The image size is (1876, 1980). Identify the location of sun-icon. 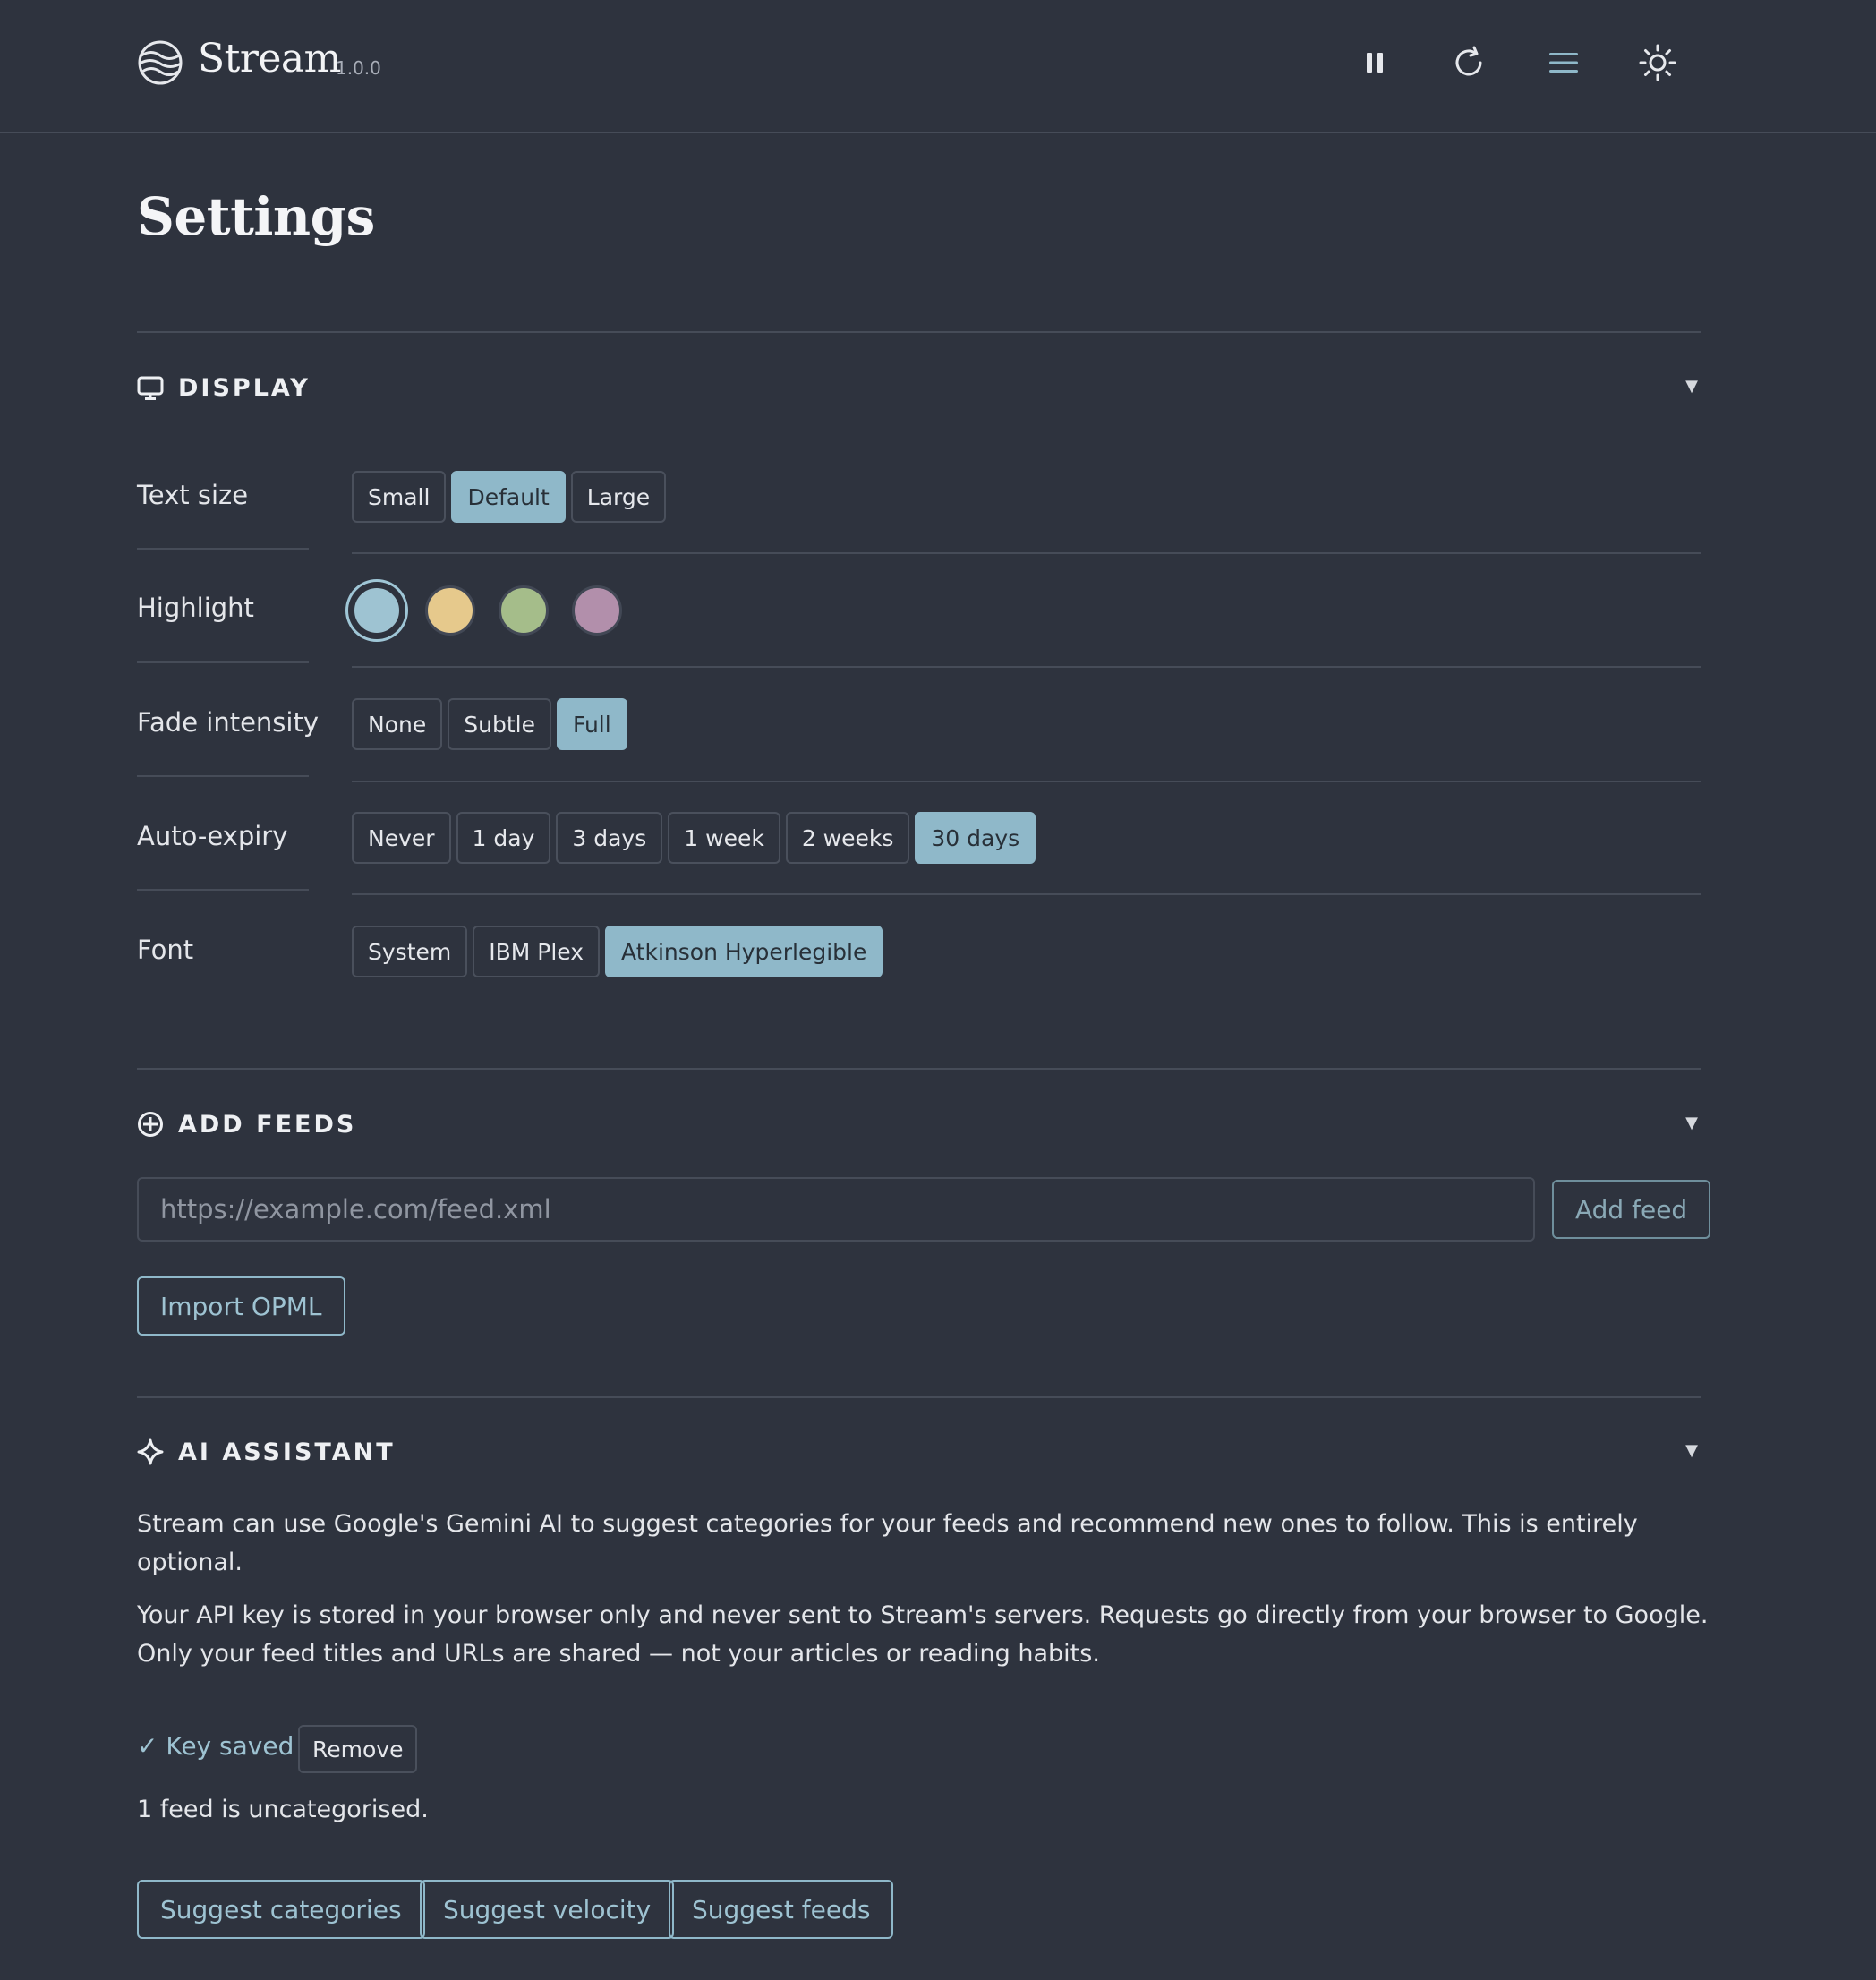
(1657, 63).